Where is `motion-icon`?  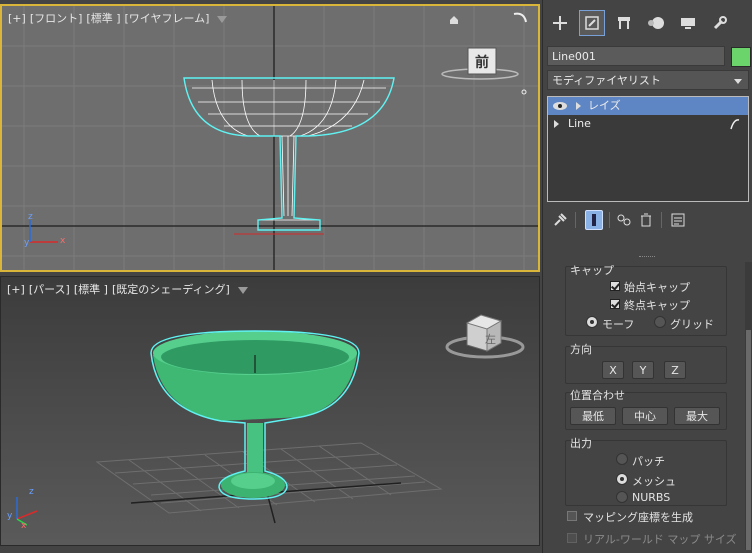 motion-icon is located at coordinates (656, 23).